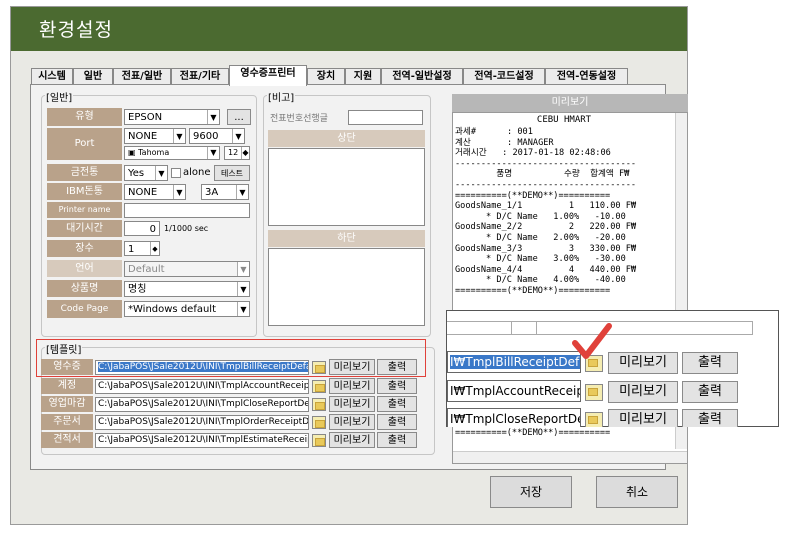 This screenshot has width=795, height=540. What do you see at coordinates (232, 173) in the screenshot?
I see `drawer-test-button: 테스트` at bounding box center [232, 173].